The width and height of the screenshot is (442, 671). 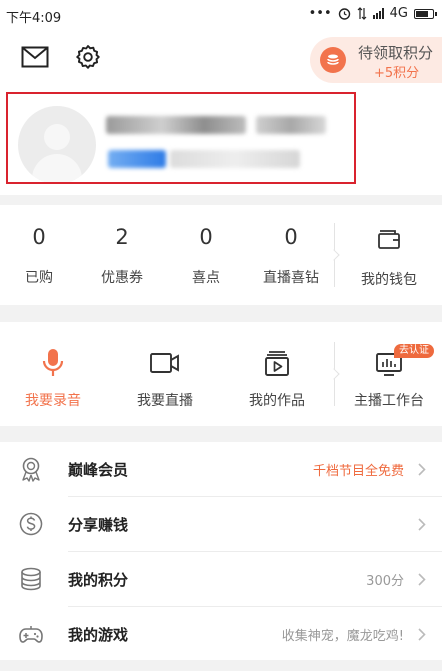 I want to click on list-item-my-games: 我的游戏 收集神宠，魔龙吃鸡!, so click(x=221, y=634).